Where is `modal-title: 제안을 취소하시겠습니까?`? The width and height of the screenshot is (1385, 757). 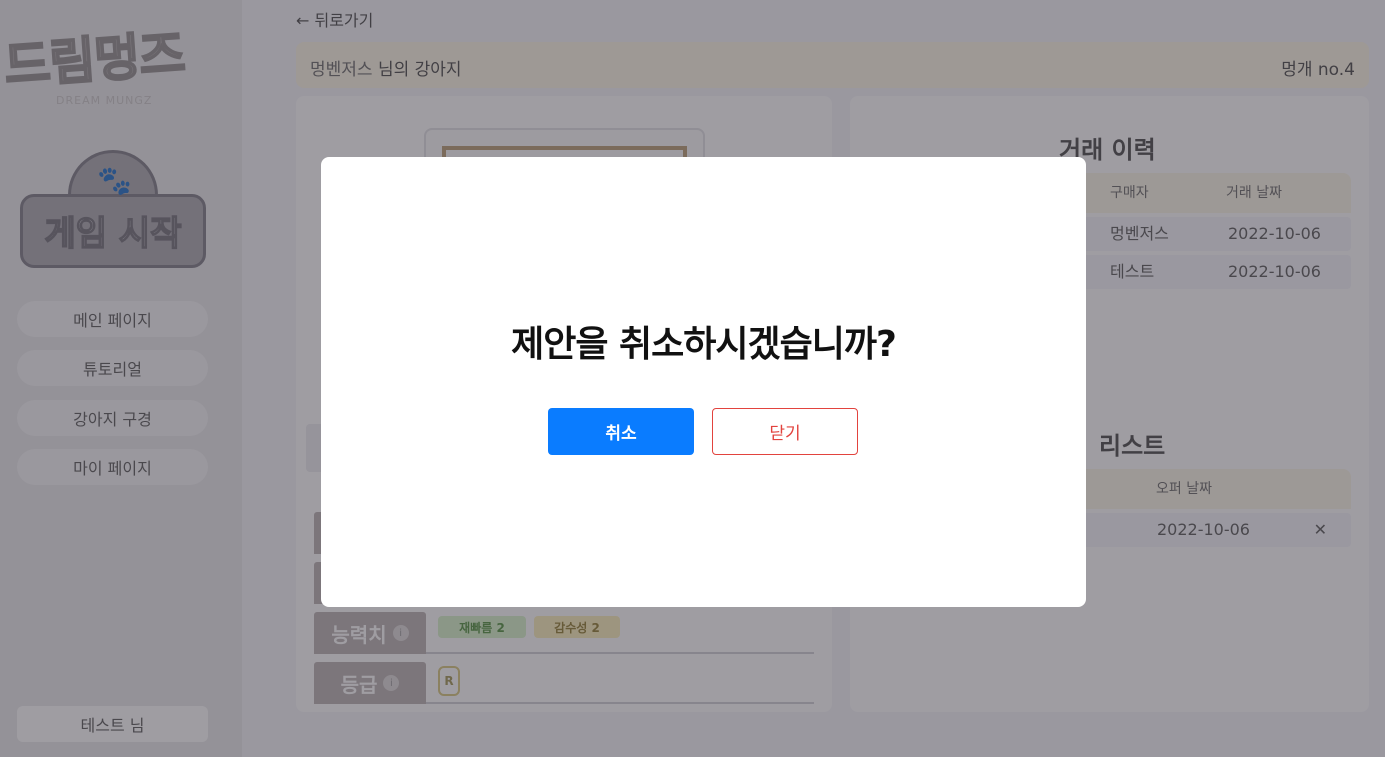
modal-title: 제안을 취소하시겠습니까? is located at coordinates (704, 344).